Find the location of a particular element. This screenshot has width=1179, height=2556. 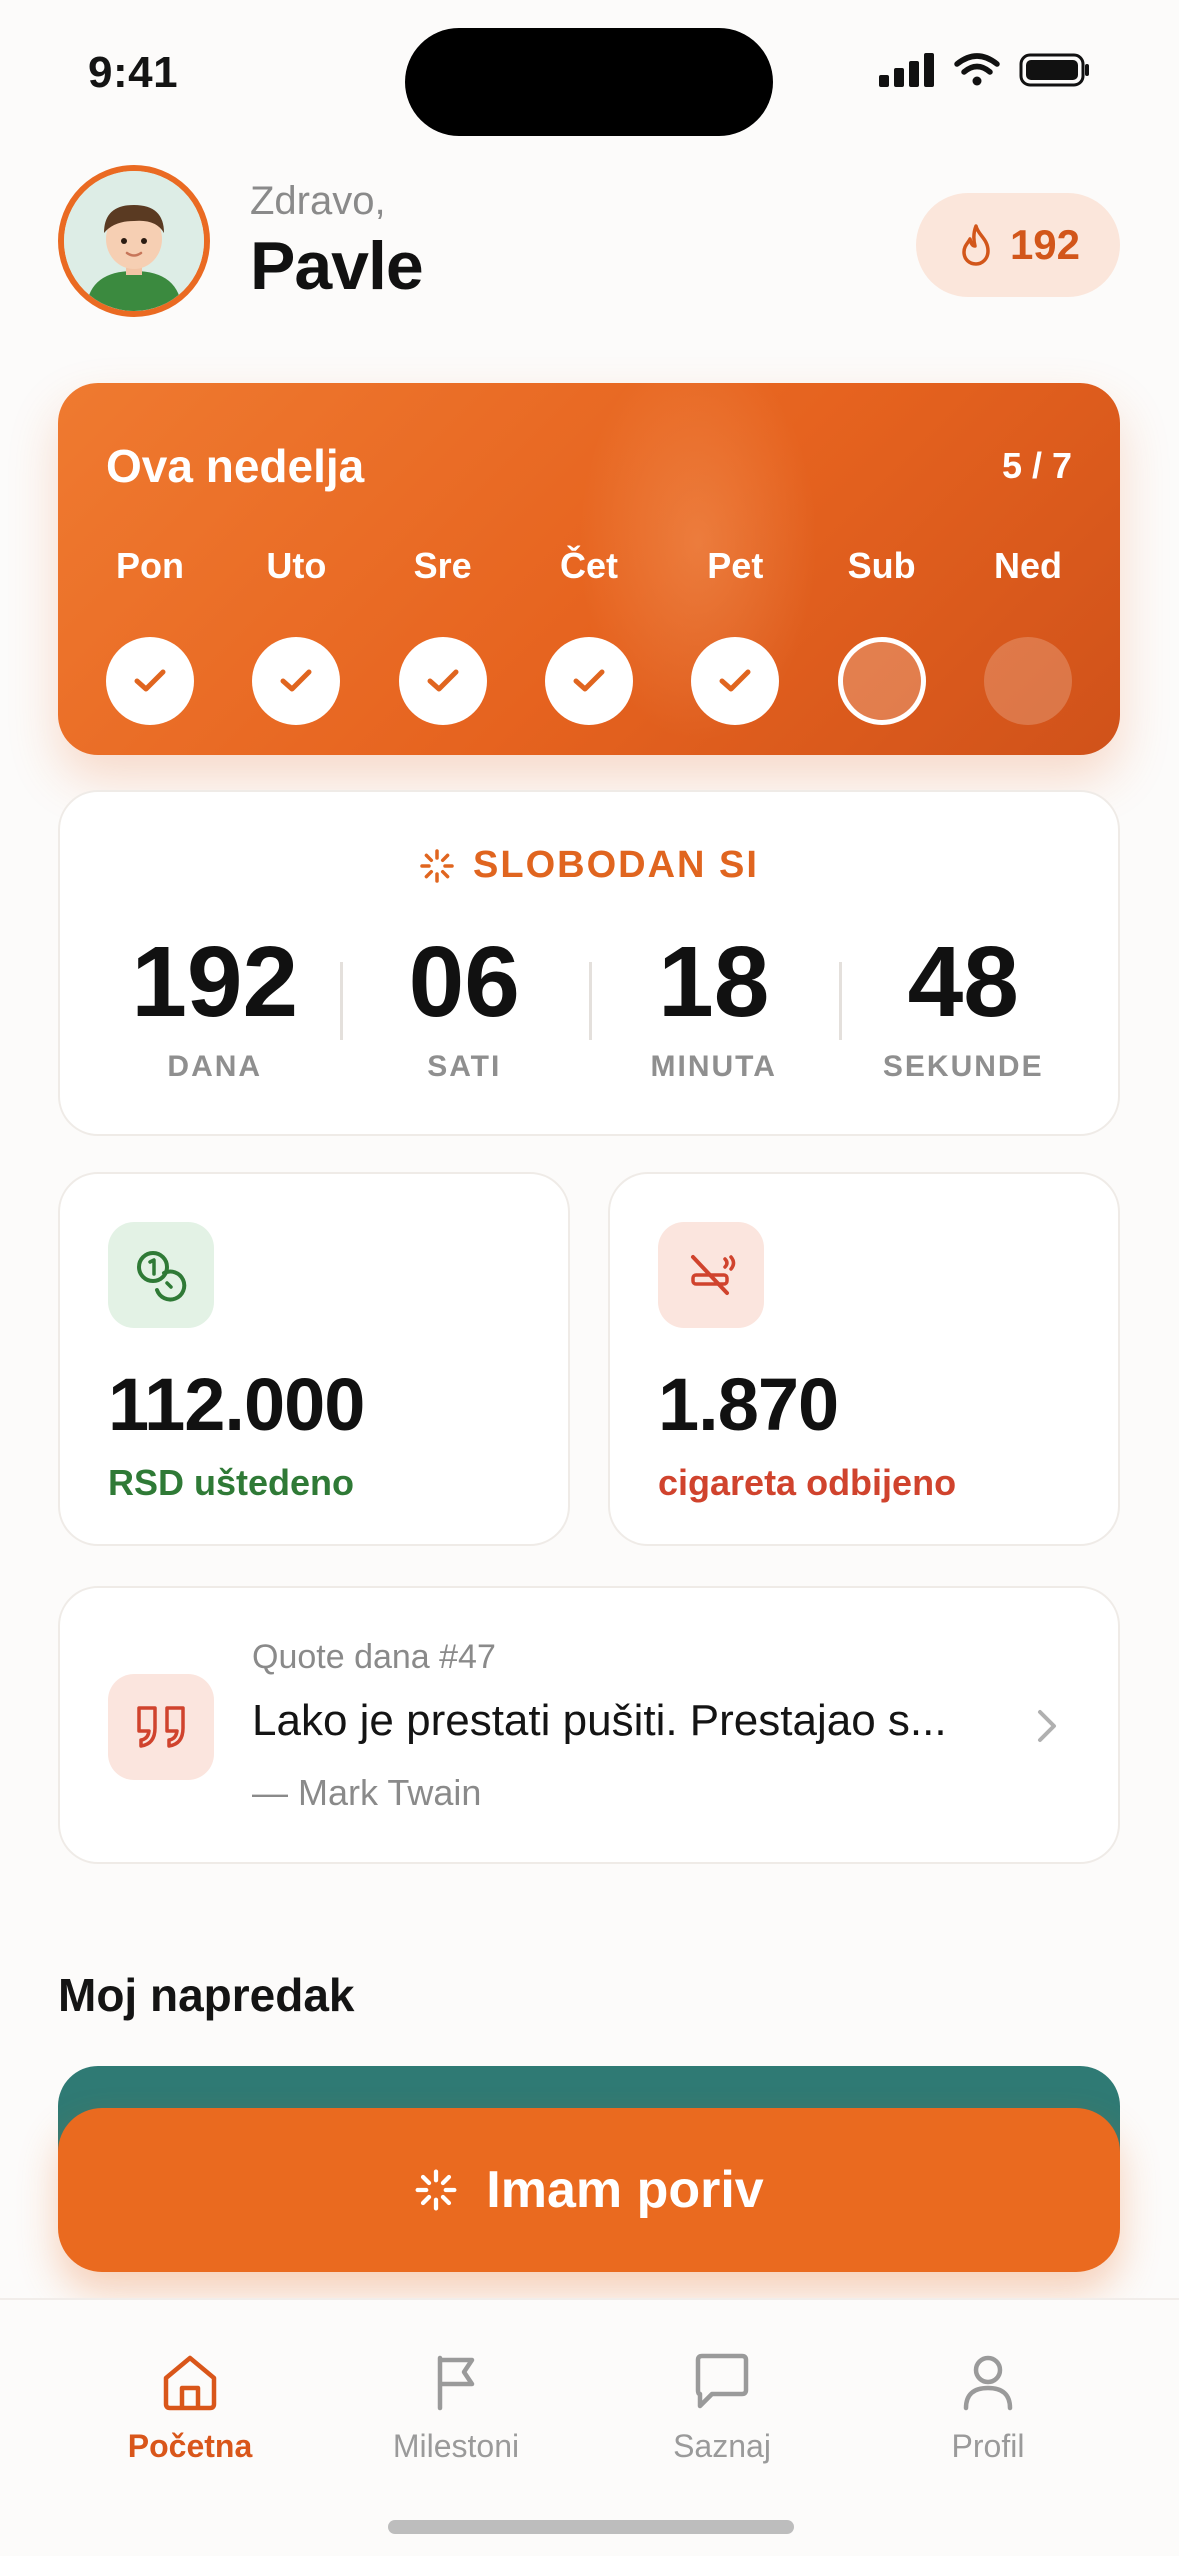

day-label: Čet is located at coordinates (588, 565).